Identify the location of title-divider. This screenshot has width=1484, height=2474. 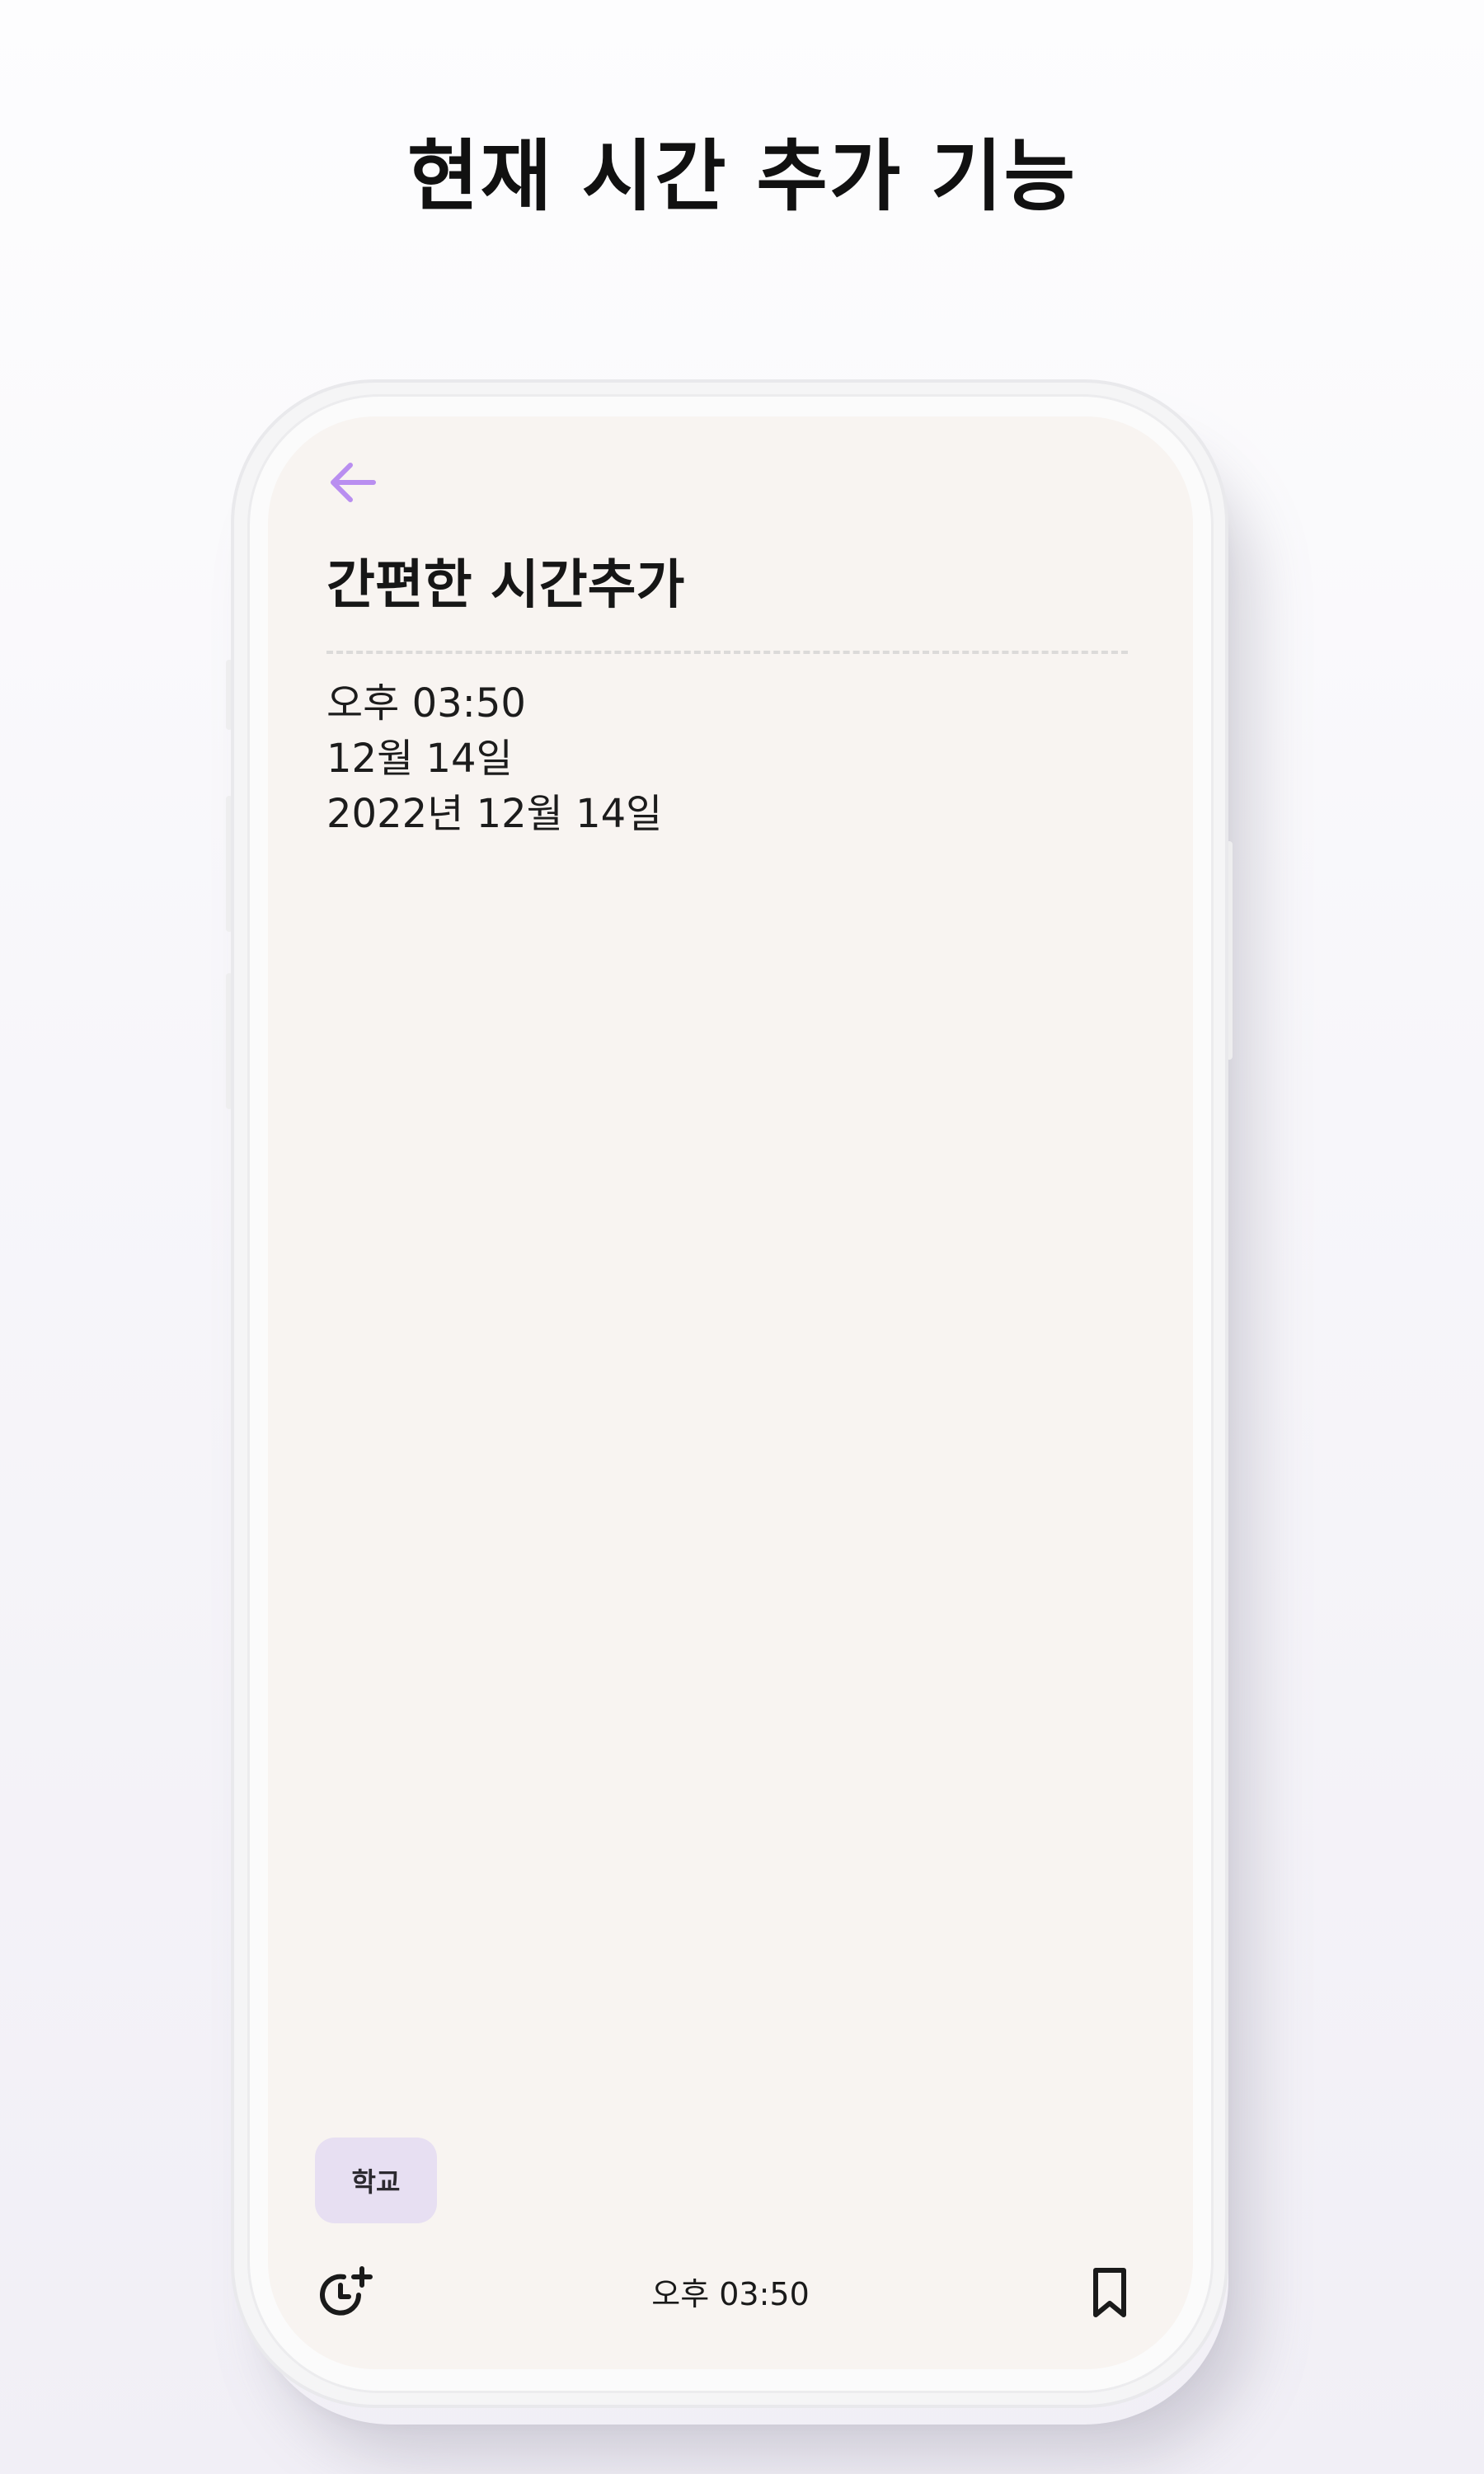
(727, 652).